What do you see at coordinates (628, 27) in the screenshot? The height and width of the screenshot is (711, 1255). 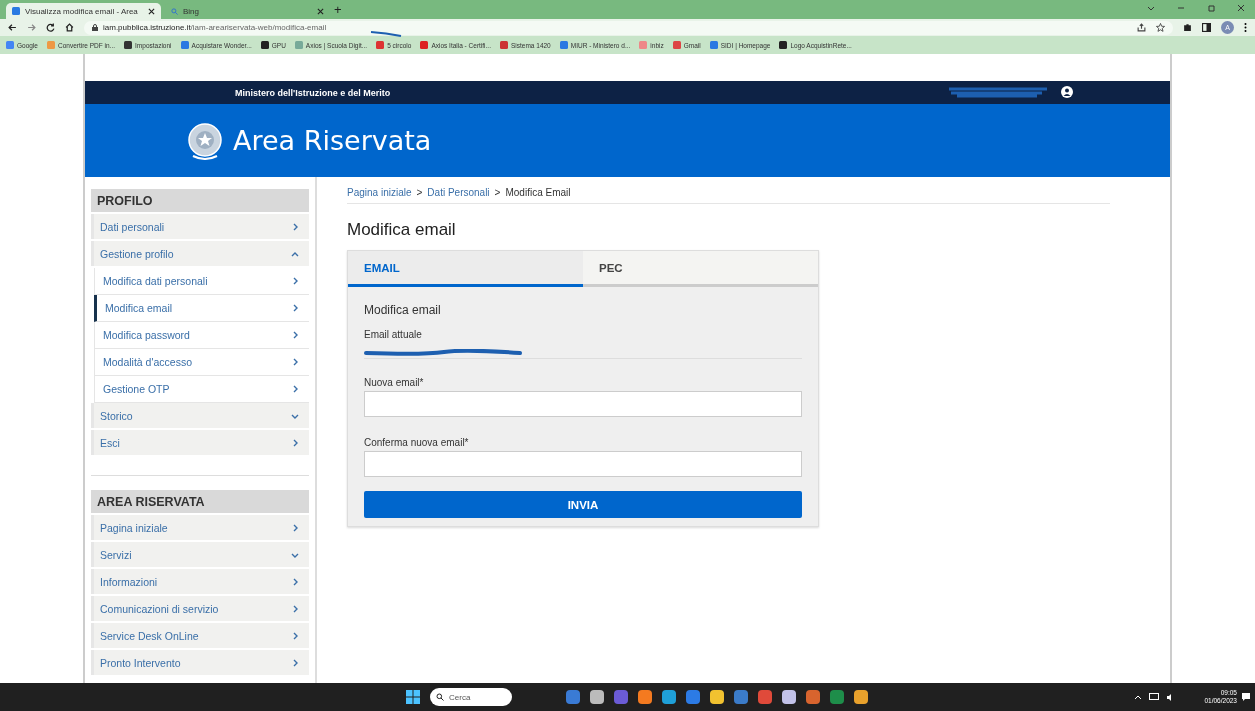 I see `address-bar: iam.pubblica.istruzione.it/iam-areariservata-web/modifica-email` at bounding box center [628, 27].